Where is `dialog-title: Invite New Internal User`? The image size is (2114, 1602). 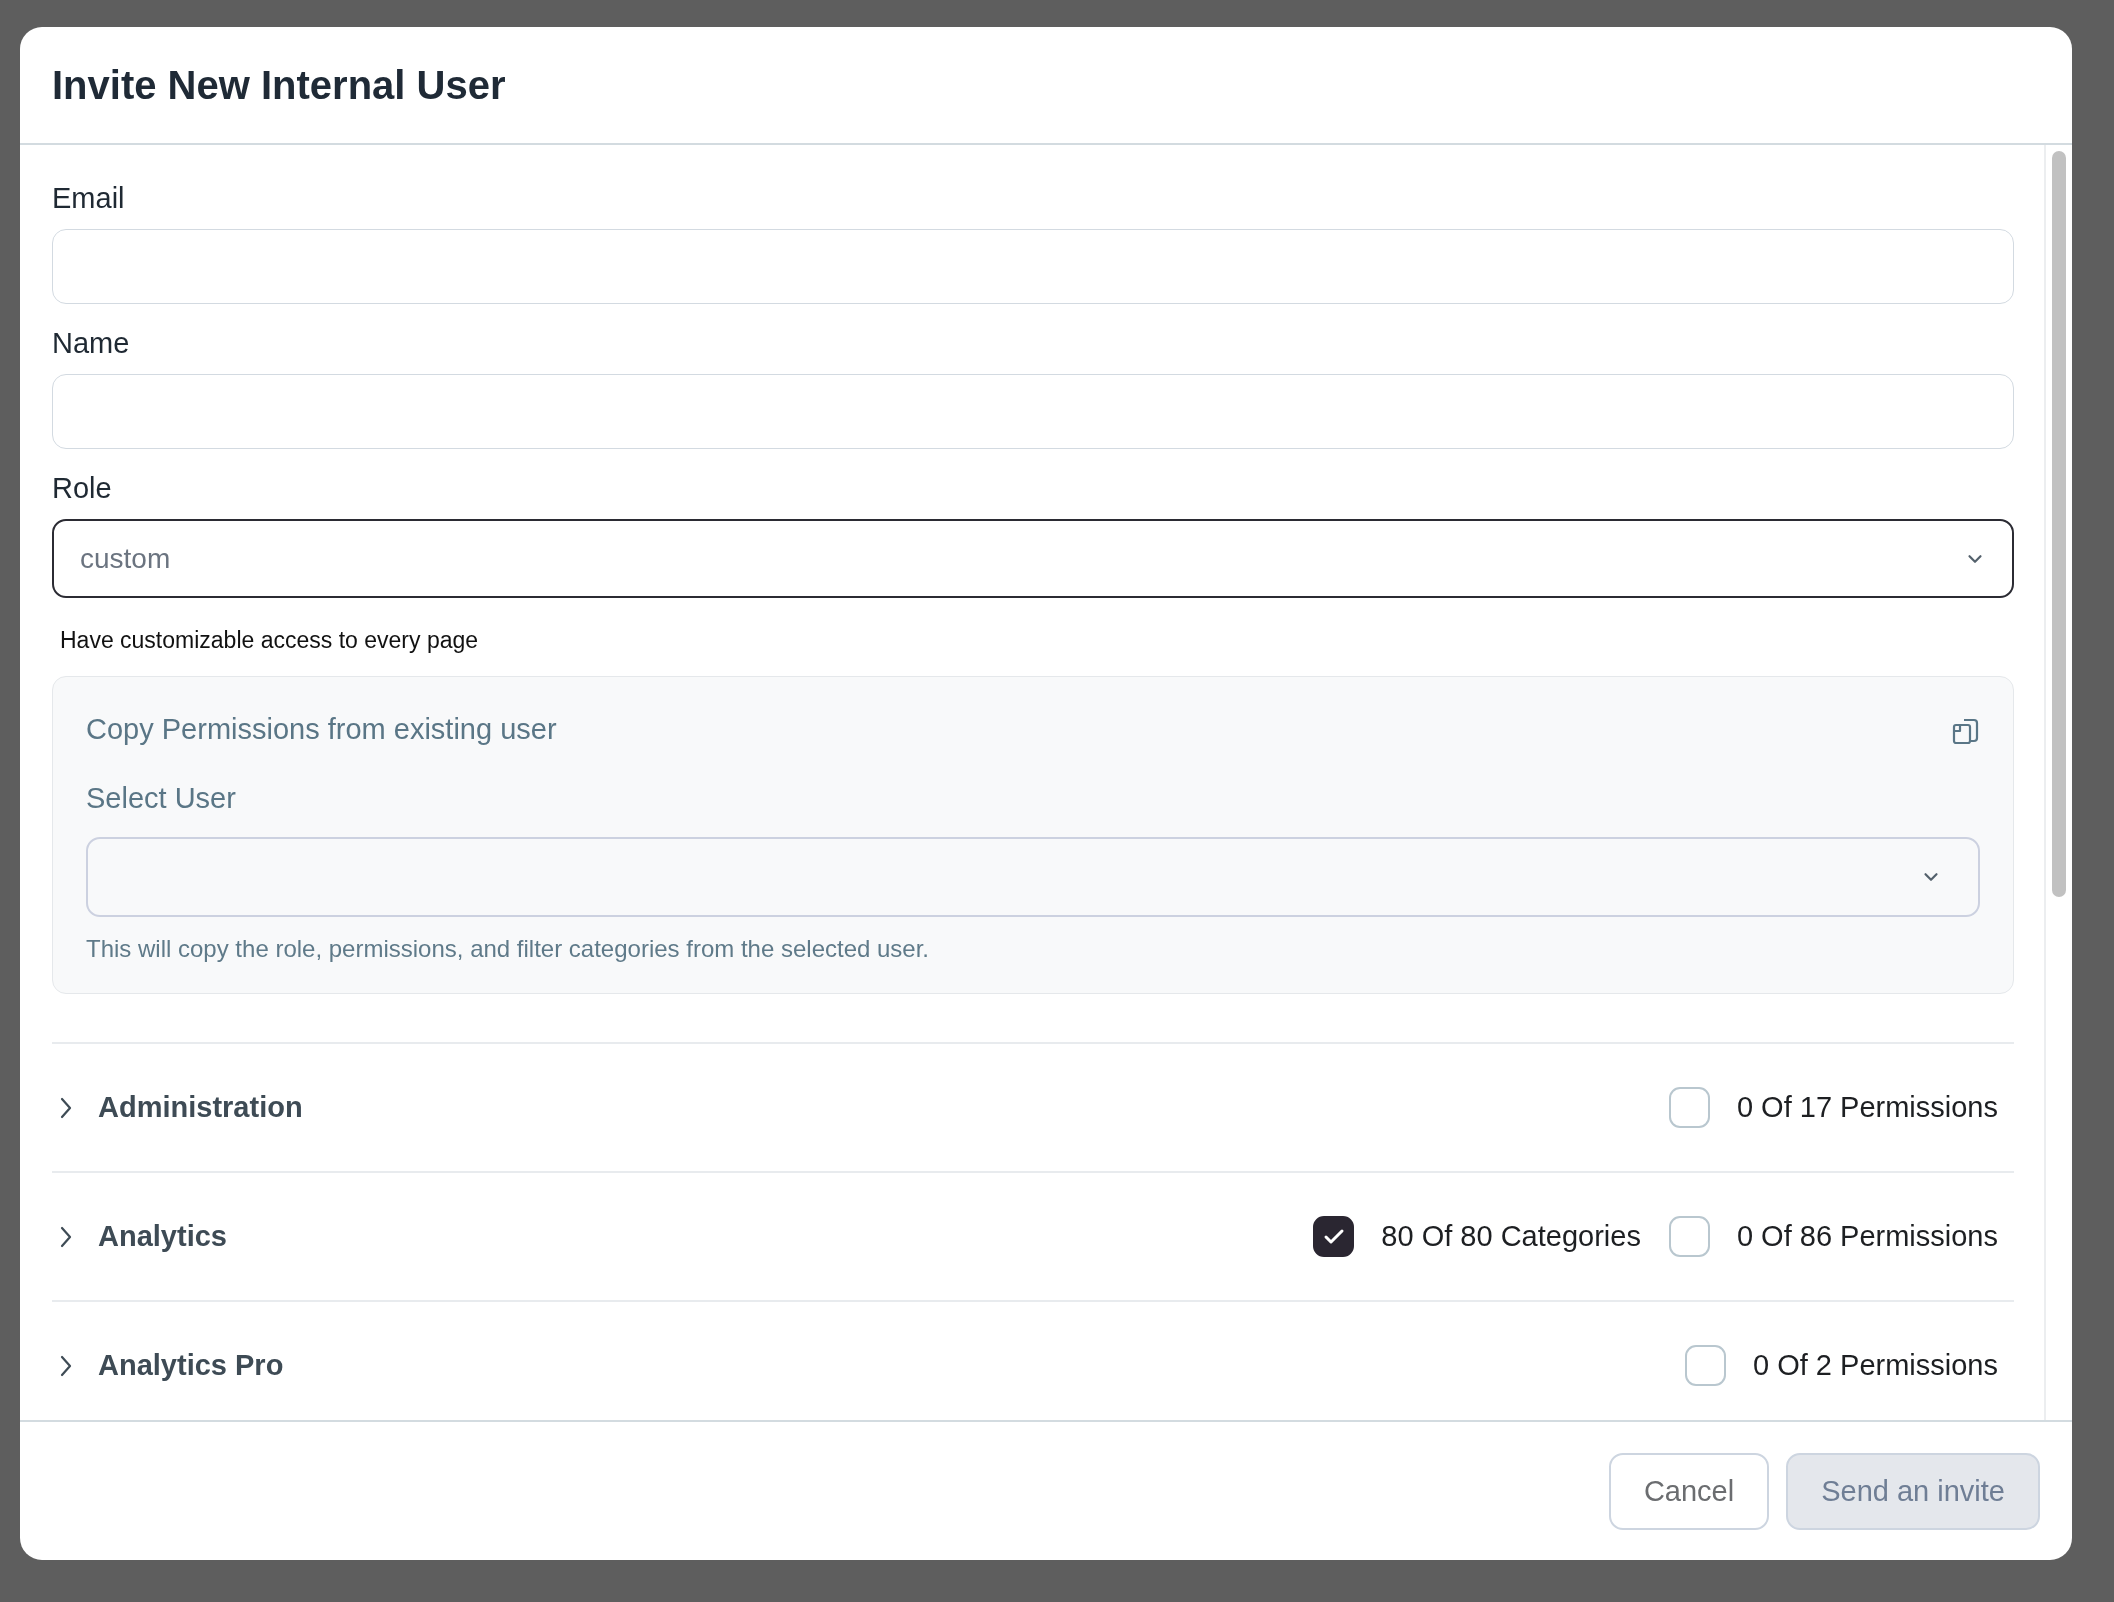 dialog-title: Invite New Internal User is located at coordinates (279, 85).